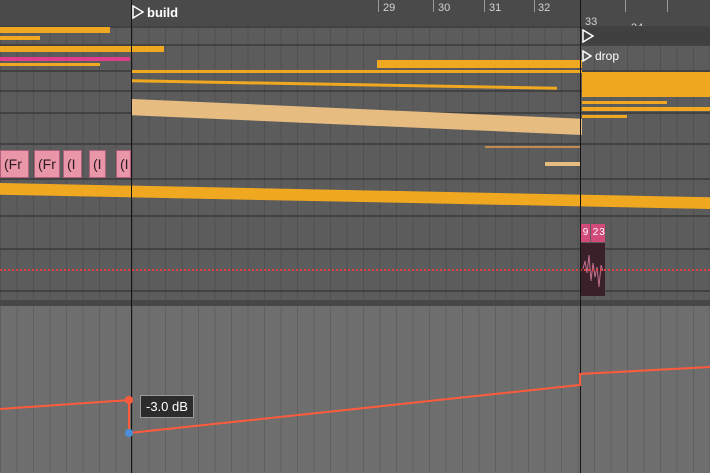 The width and height of the screenshot is (710, 473). Describe the element at coordinates (645, 36) in the screenshot. I see `locator-bar` at that location.